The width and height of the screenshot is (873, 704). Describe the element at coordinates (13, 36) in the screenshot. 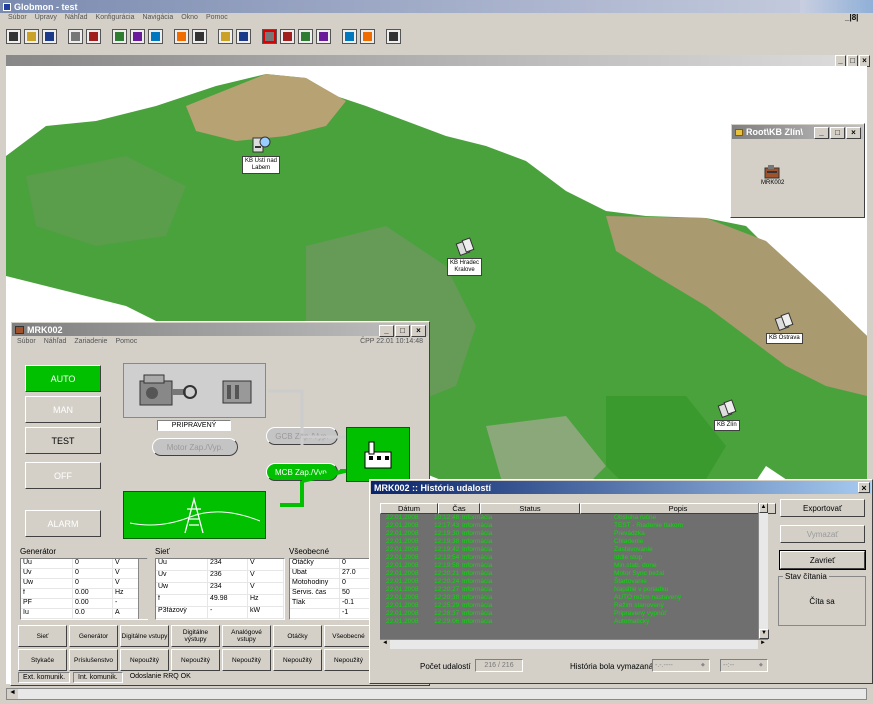

I see `new-icon` at that location.